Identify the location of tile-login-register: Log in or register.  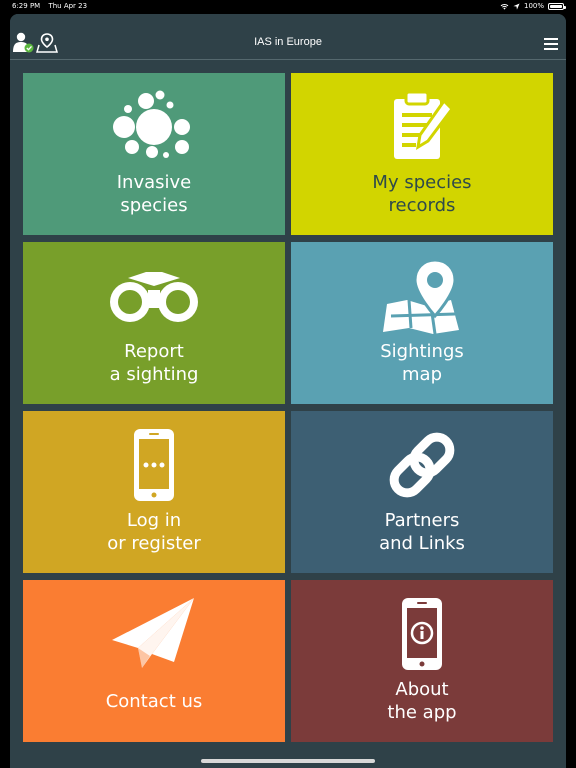
(154, 492).